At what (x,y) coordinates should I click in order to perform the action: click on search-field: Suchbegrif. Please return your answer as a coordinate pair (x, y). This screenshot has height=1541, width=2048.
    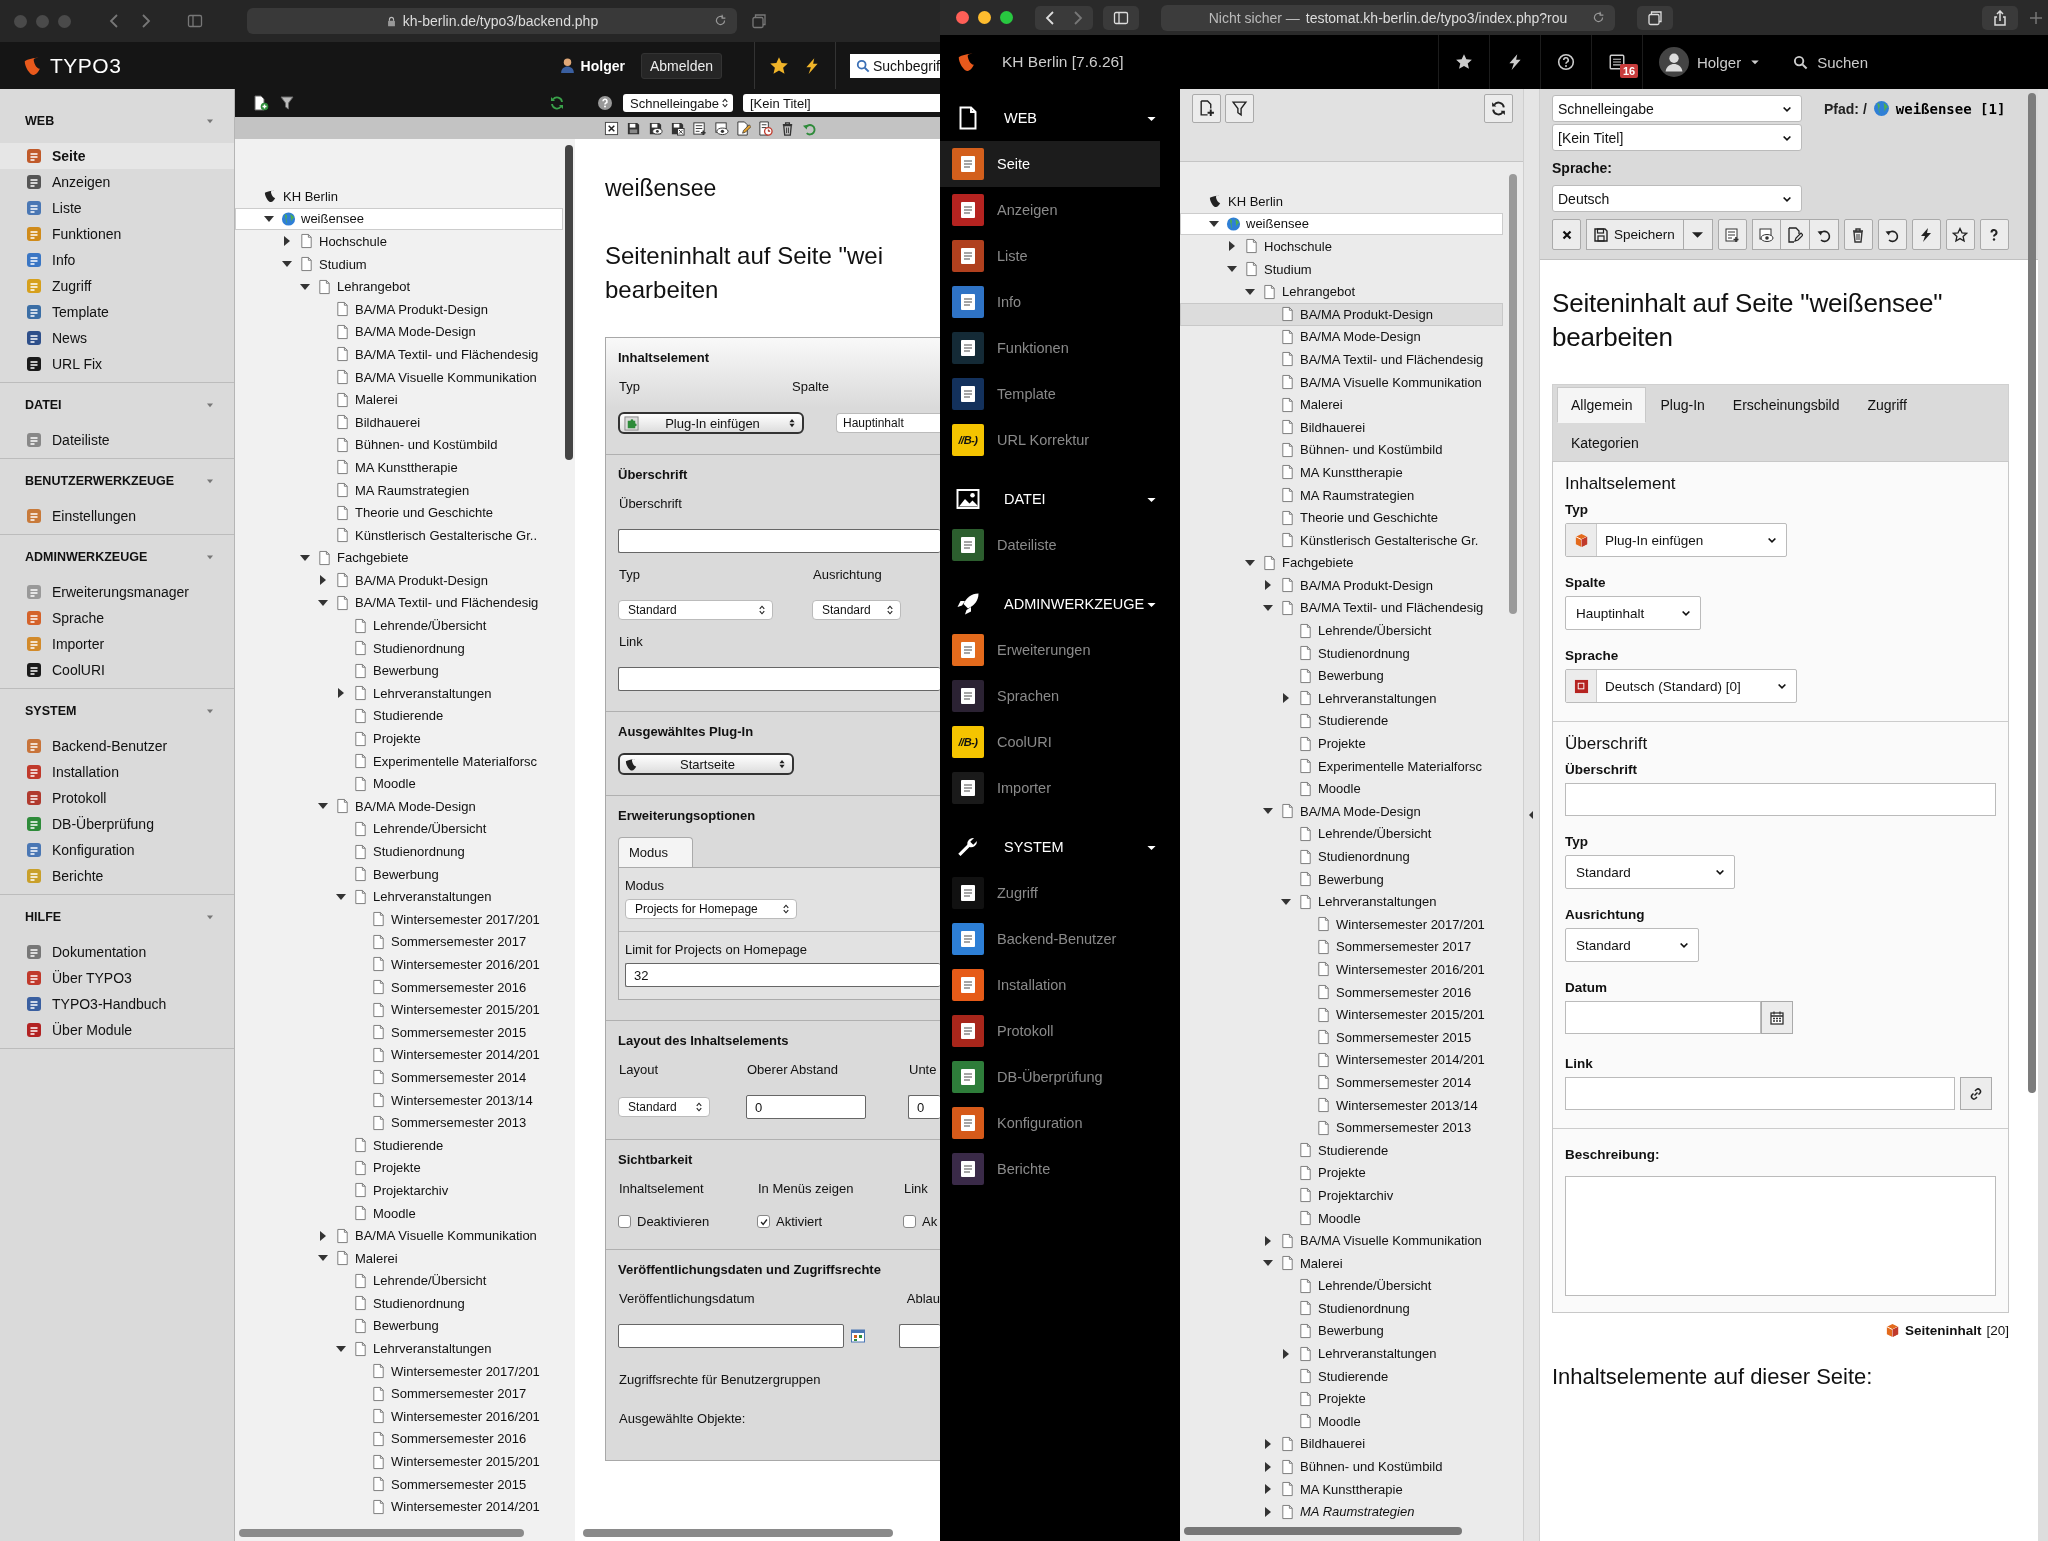
    Looking at the image, I should click on (895, 65).